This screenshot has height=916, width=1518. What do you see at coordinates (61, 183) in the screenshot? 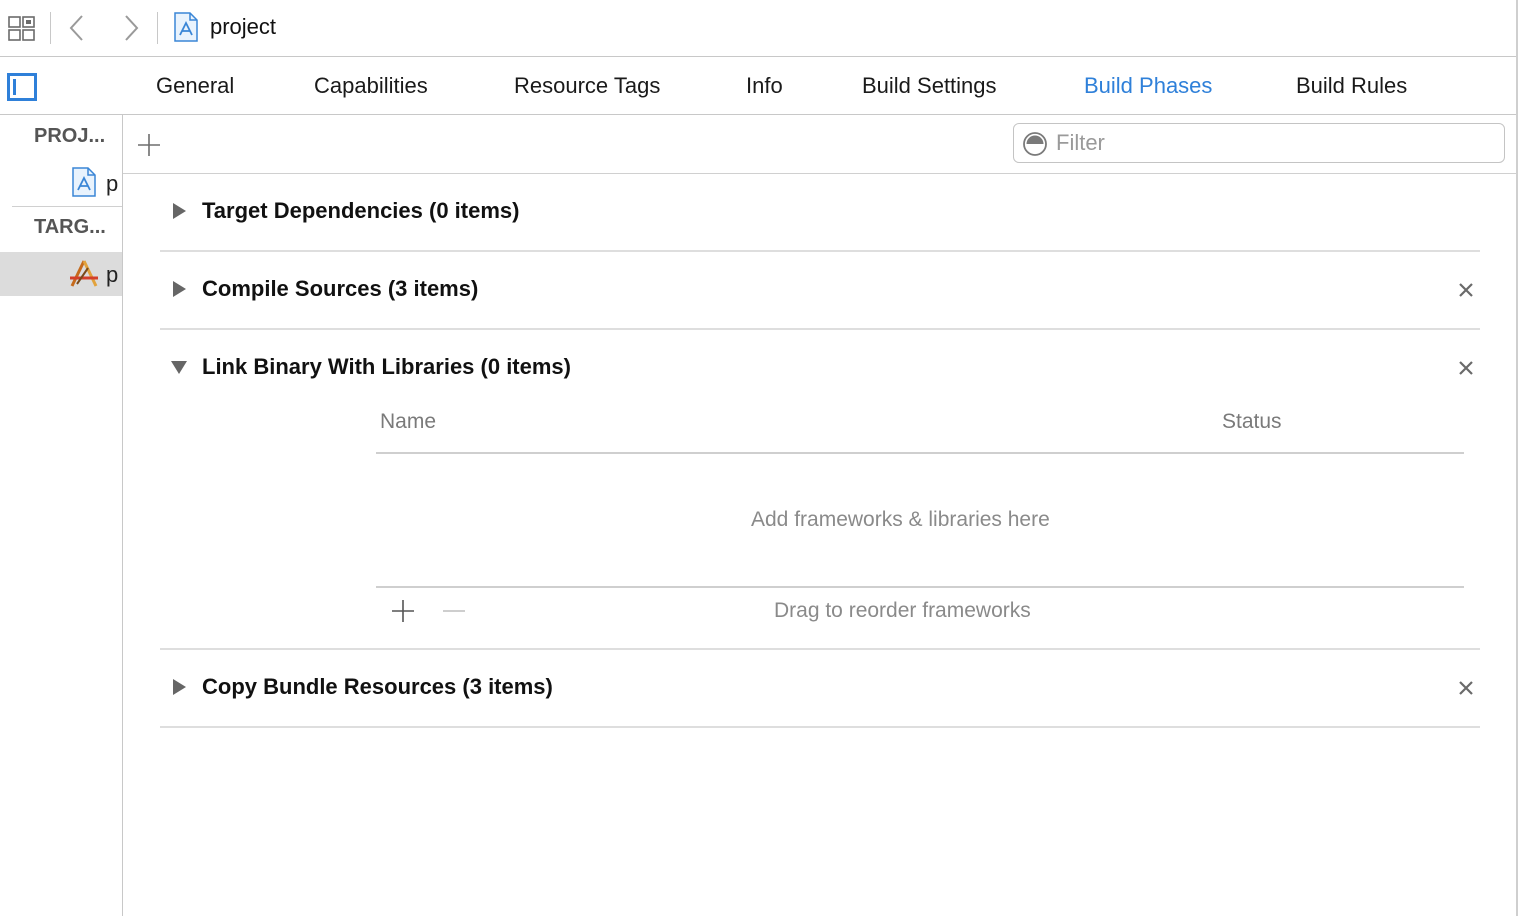
I see `sidebar-item-project: p` at bounding box center [61, 183].